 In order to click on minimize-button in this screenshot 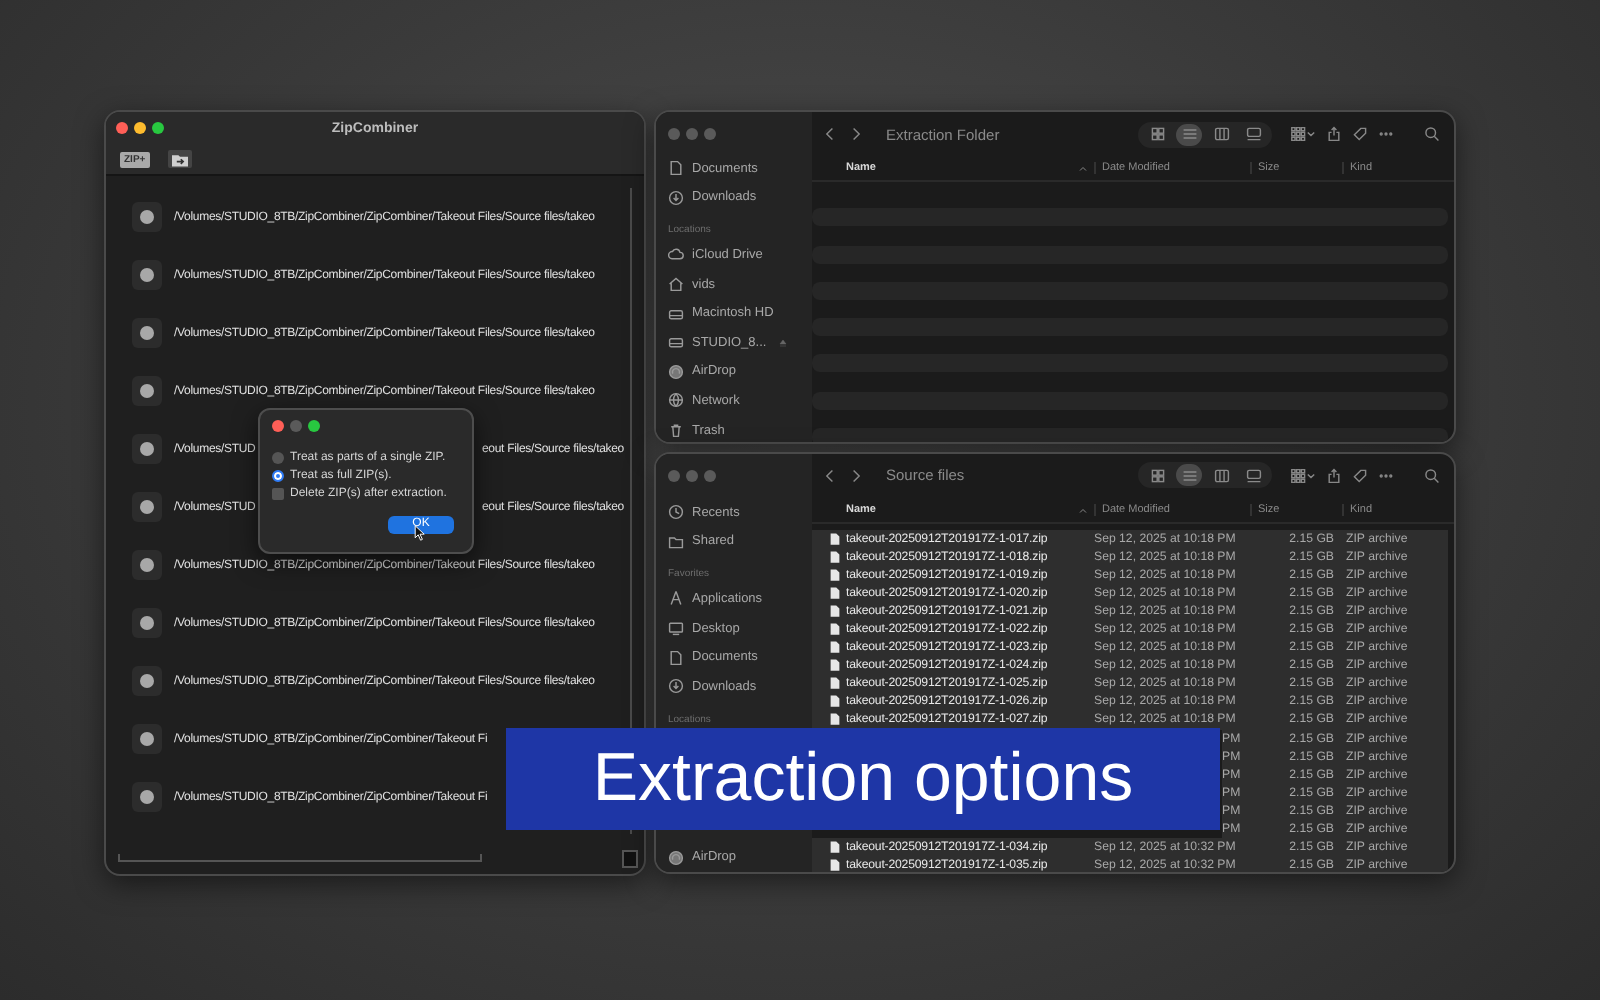, I will do `click(140, 128)`.